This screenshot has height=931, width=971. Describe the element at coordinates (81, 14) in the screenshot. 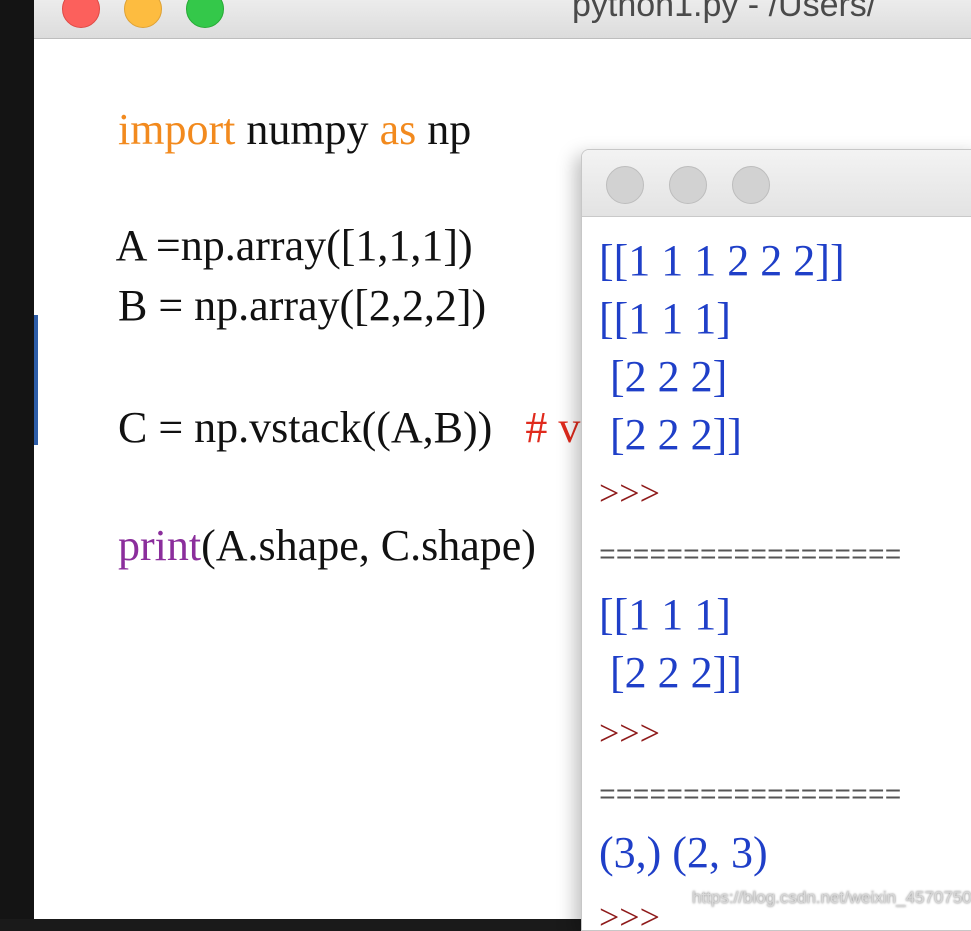

I see `close-window-button` at that location.